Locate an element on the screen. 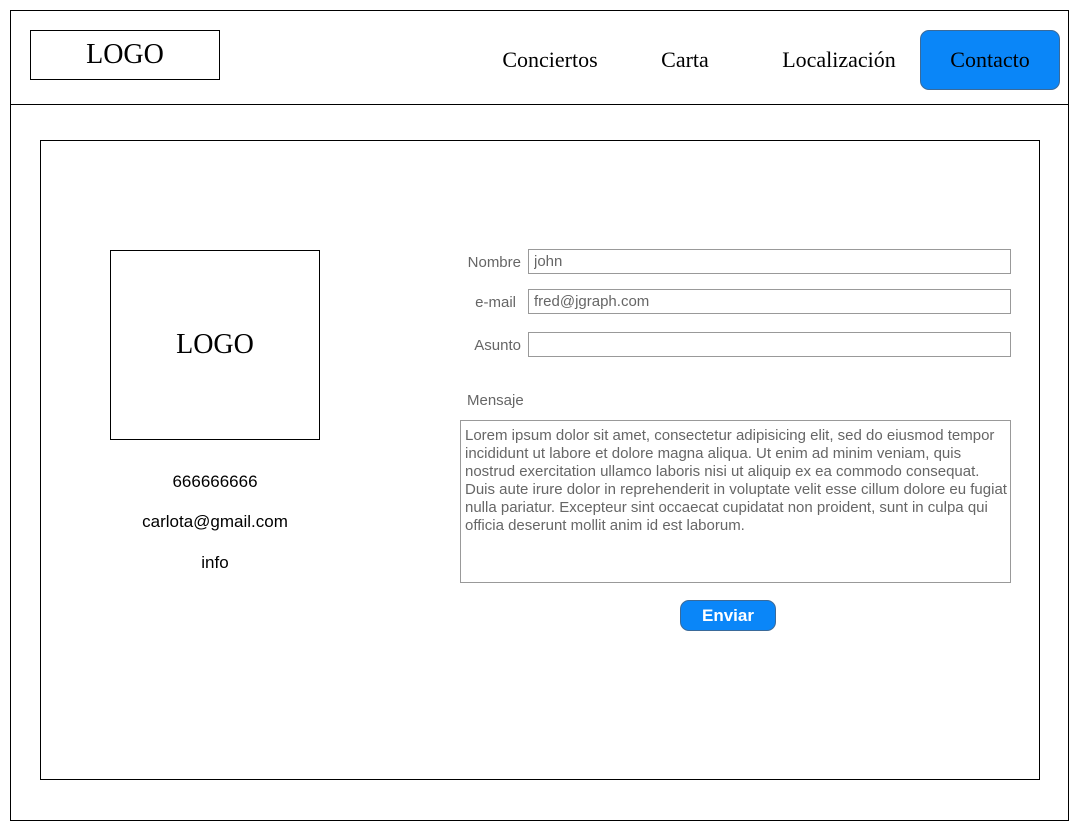 Image resolution: width=1081 pixels, height=831 pixels. nav-contacto: Contacto is located at coordinates (990, 60).